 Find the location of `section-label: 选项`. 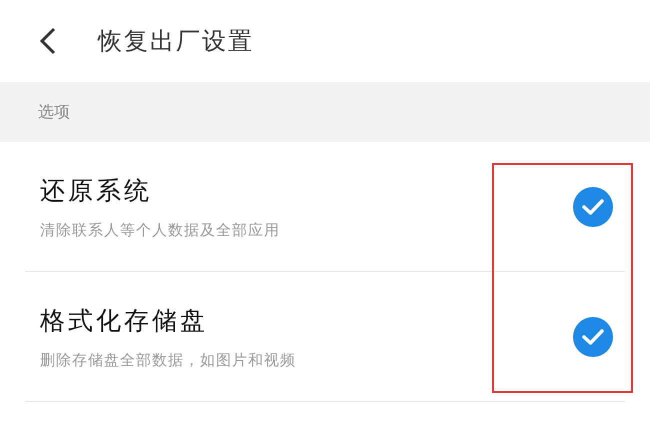

section-label: 选项 is located at coordinates (54, 112).